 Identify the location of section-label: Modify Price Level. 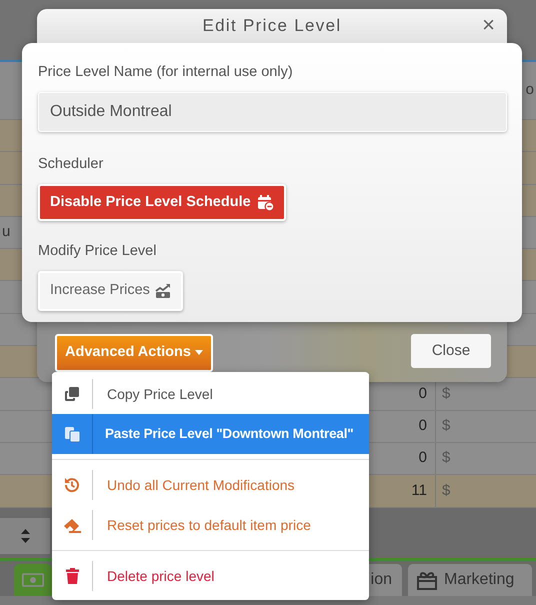
(98, 252).